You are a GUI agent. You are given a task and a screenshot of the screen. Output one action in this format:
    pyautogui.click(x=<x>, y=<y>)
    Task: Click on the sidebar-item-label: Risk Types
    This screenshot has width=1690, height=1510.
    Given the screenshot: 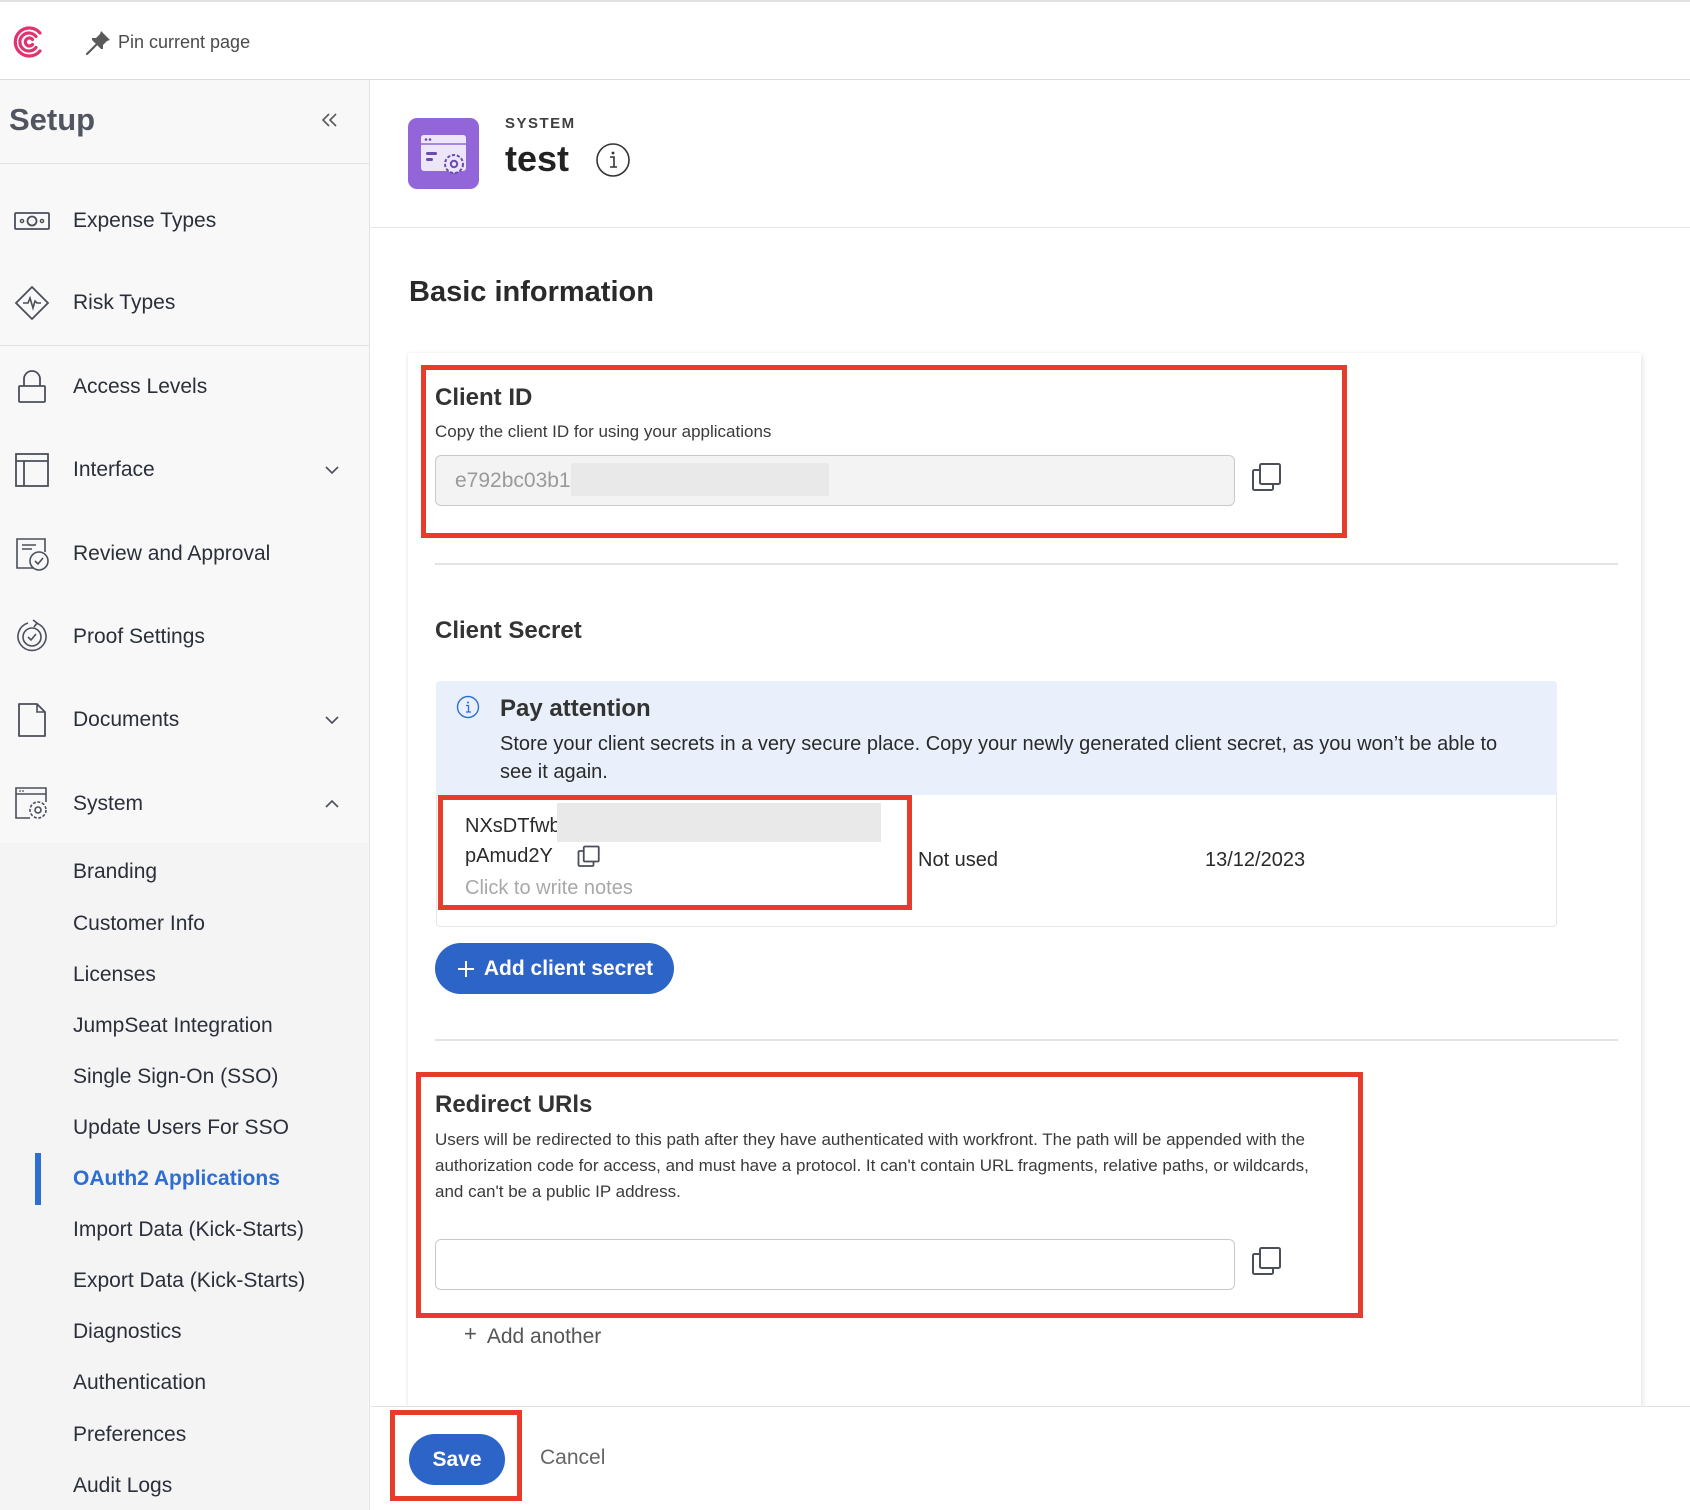 What is the action you would take?
    pyautogui.click(x=124, y=302)
    